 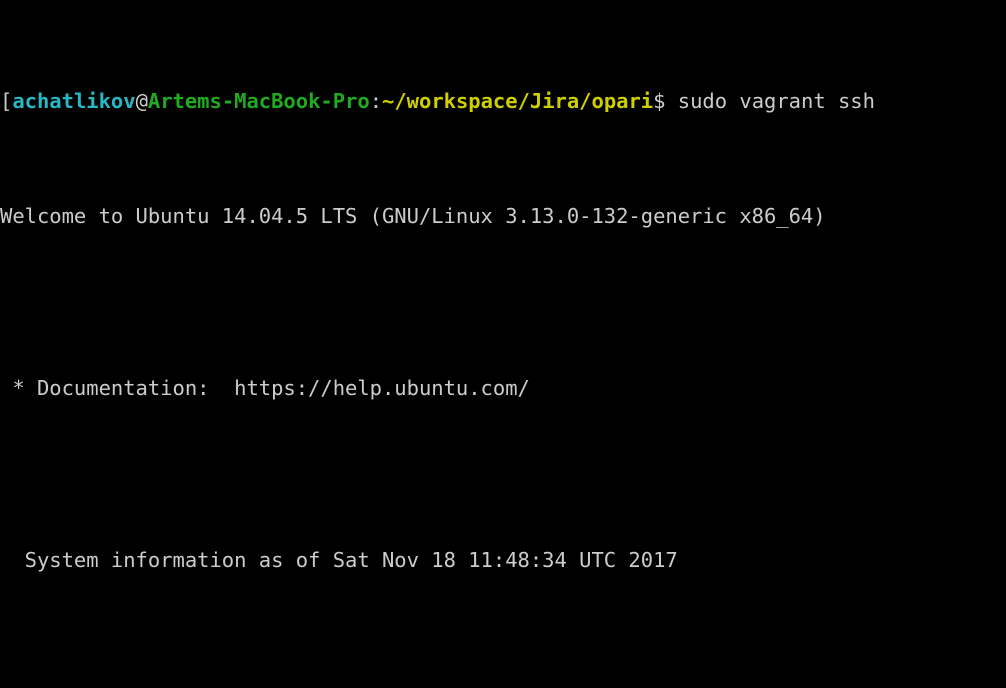 What do you see at coordinates (6, 101) in the screenshot?
I see `prompt-bracket: [` at bounding box center [6, 101].